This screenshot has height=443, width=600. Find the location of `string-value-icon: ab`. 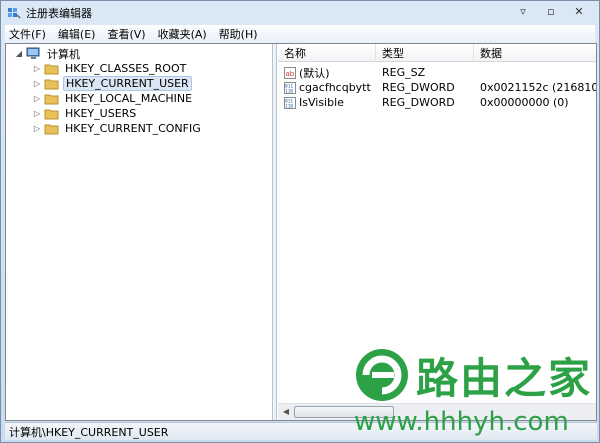

string-value-icon: ab is located at coordinates (290, 72).